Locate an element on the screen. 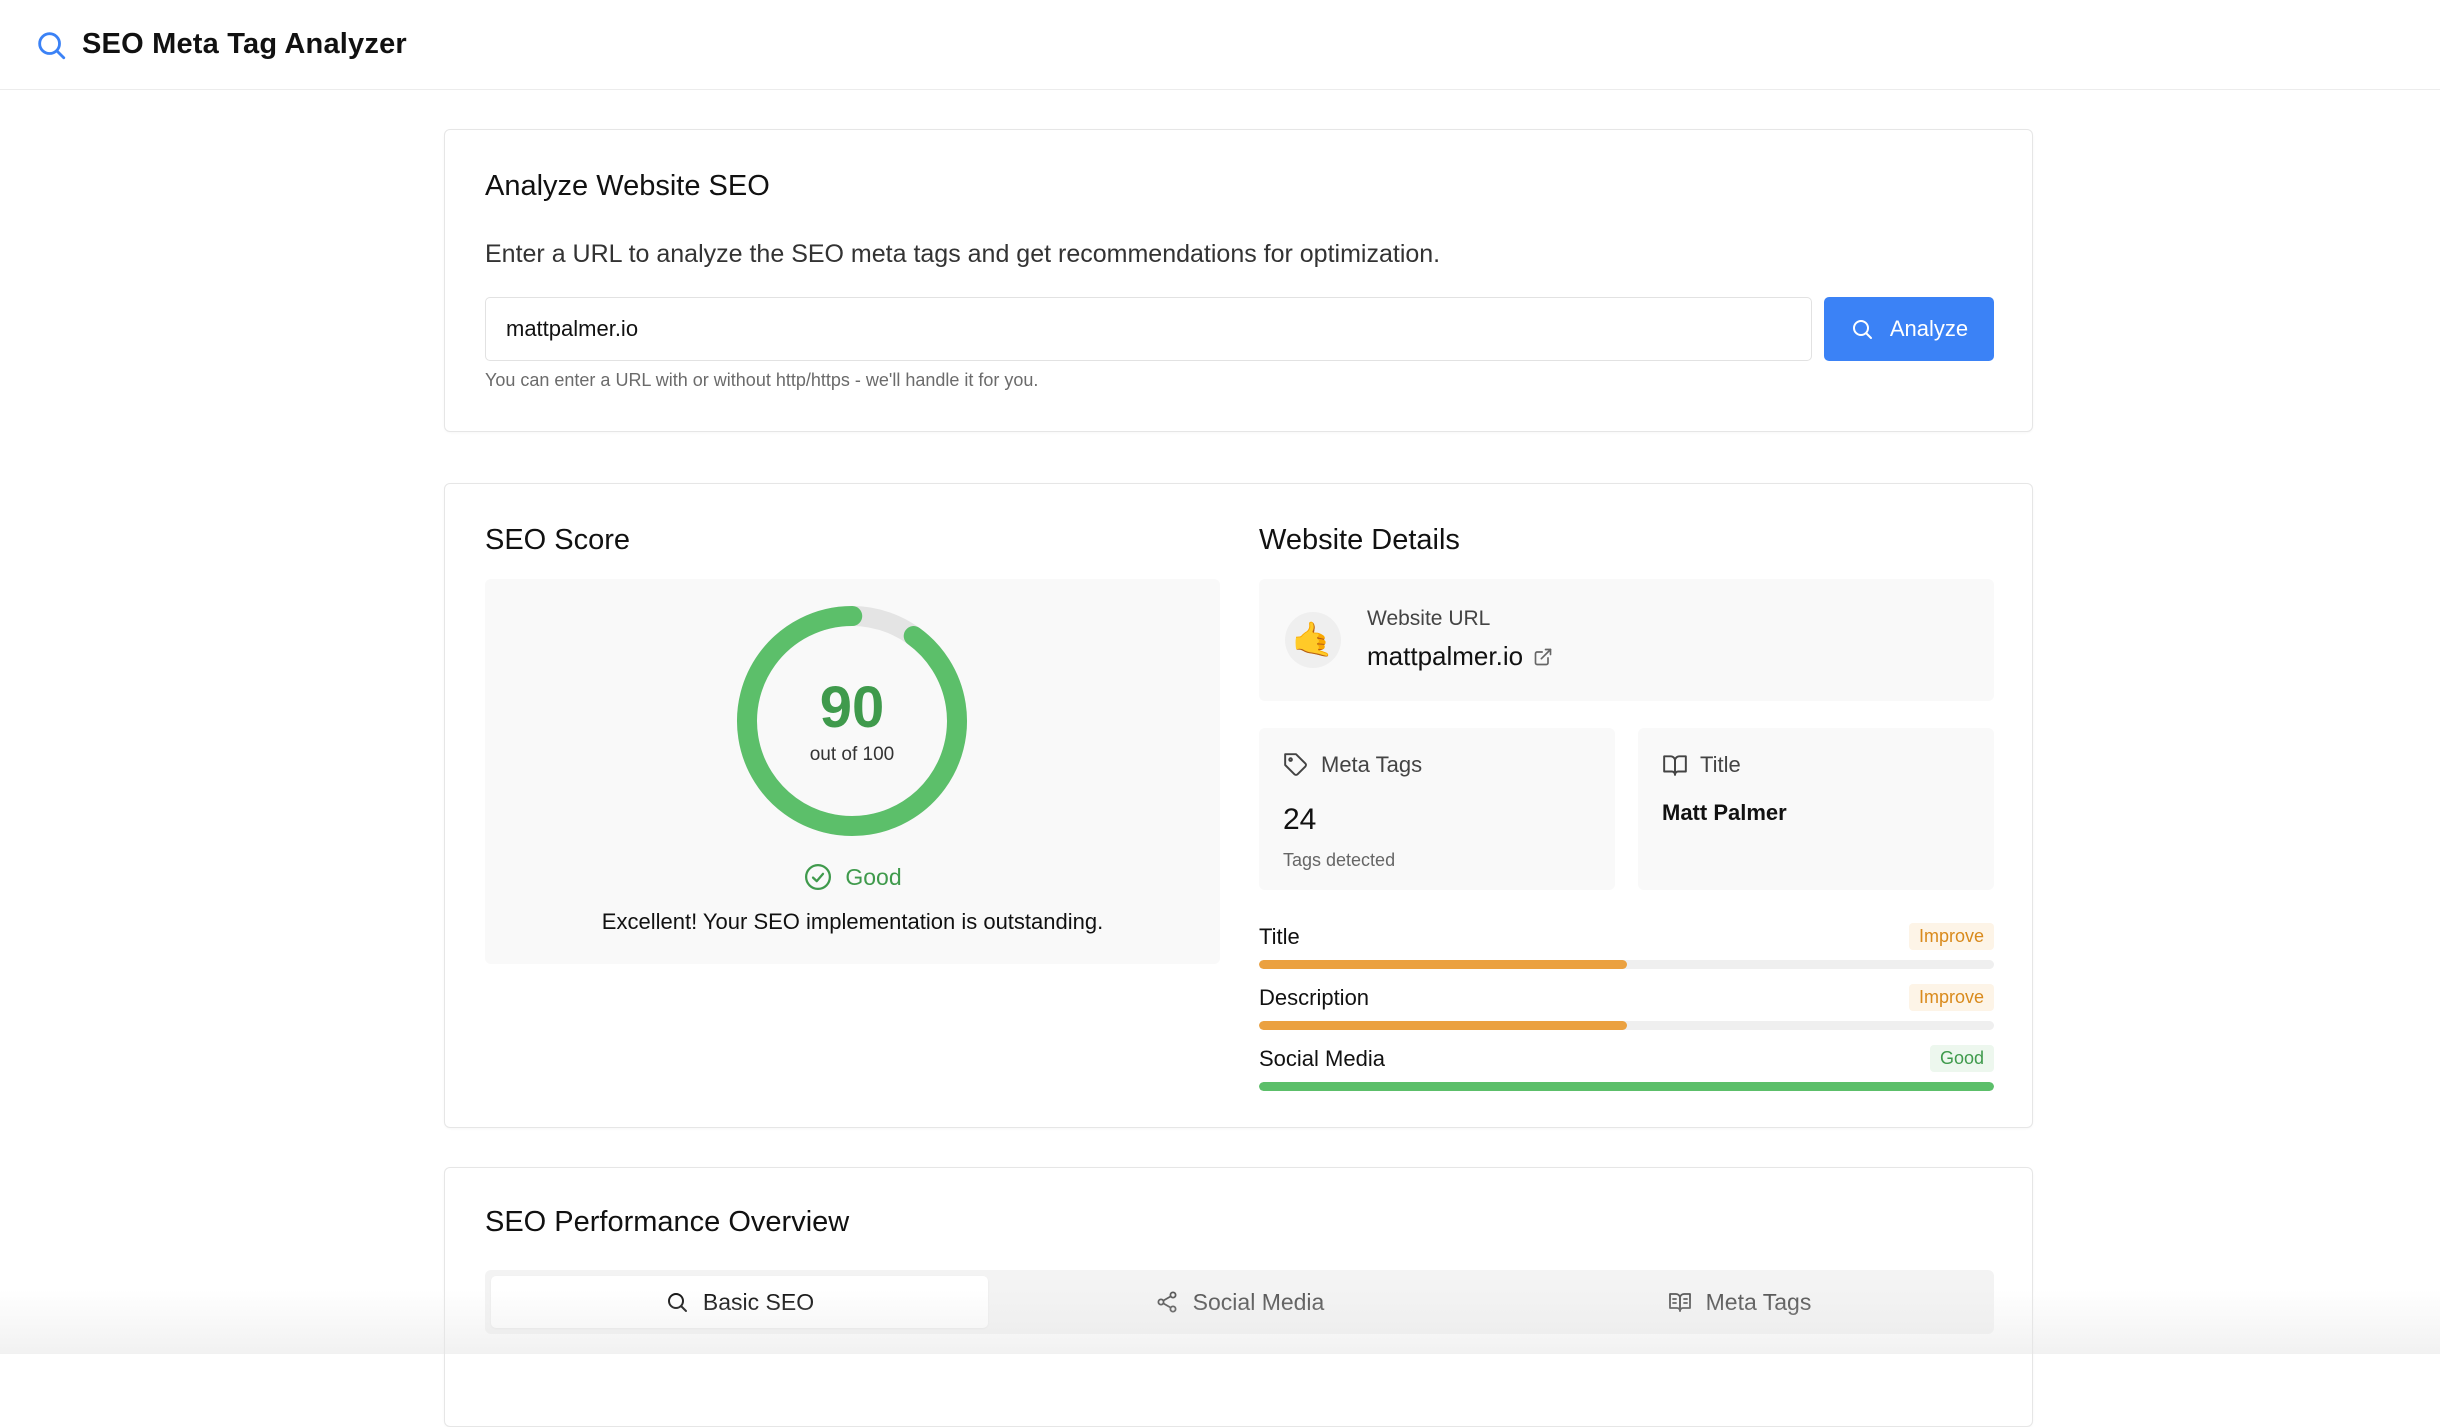  score-out-of: out of 100 is located at coordinates (852, 754).